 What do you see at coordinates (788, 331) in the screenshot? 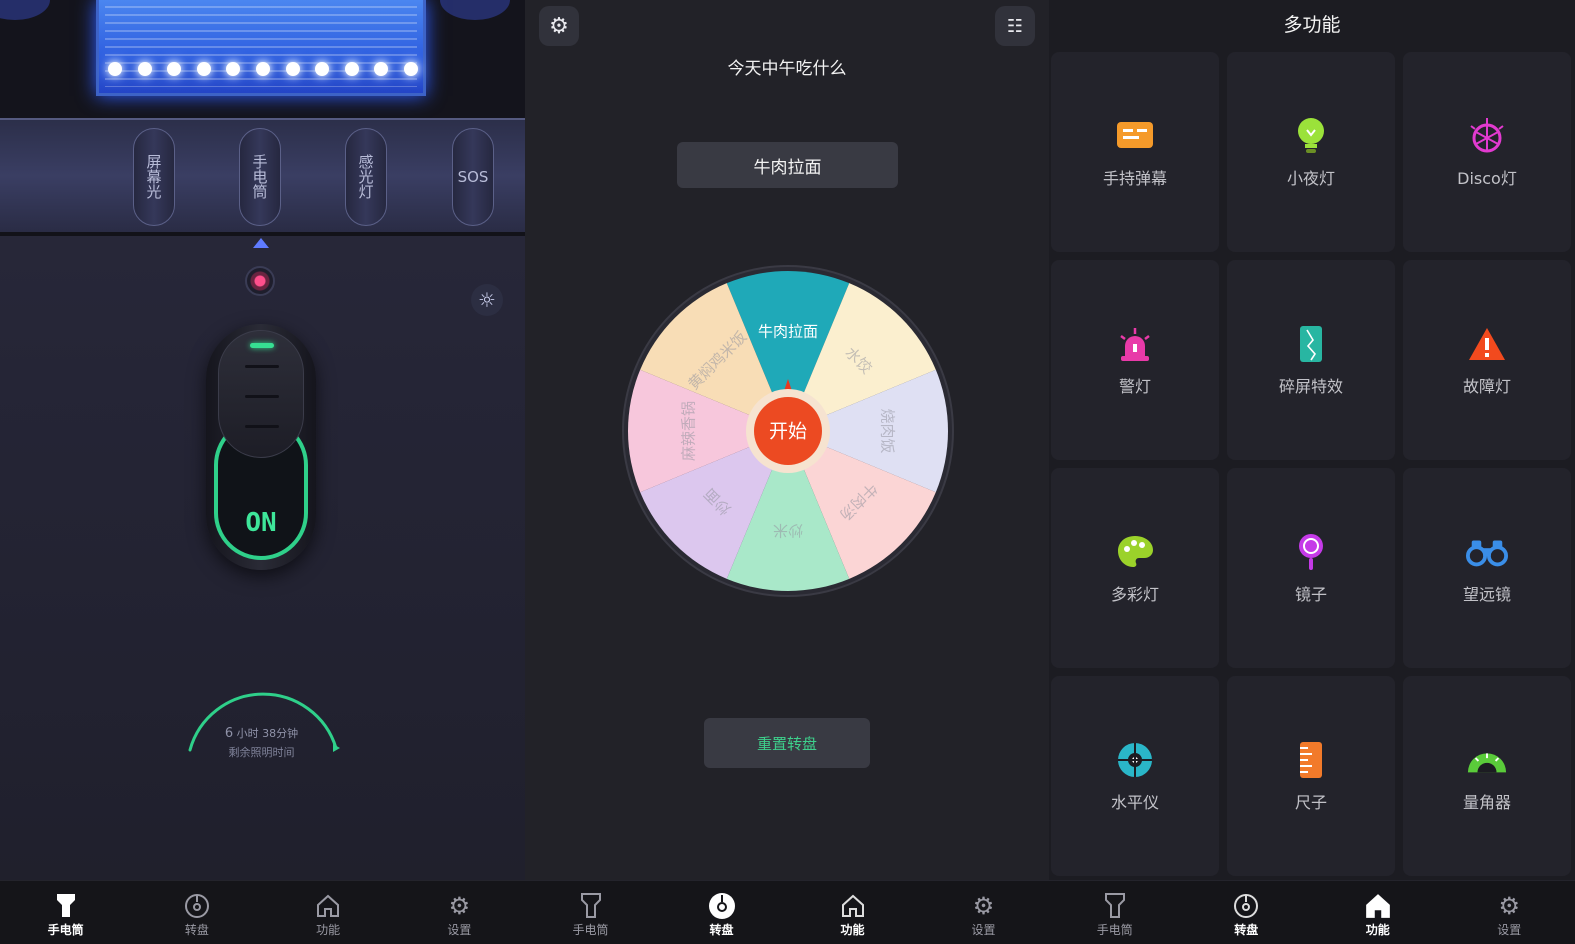
I see `wheel-segment-label: 牛肉拉面` at bounding box center [788, 331].